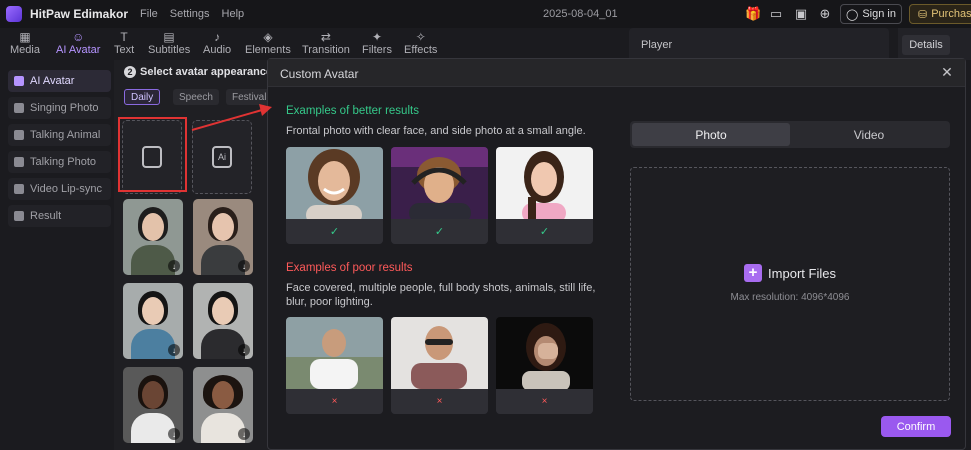  I want to click on upload-slot-highlight, so click(152, 154).